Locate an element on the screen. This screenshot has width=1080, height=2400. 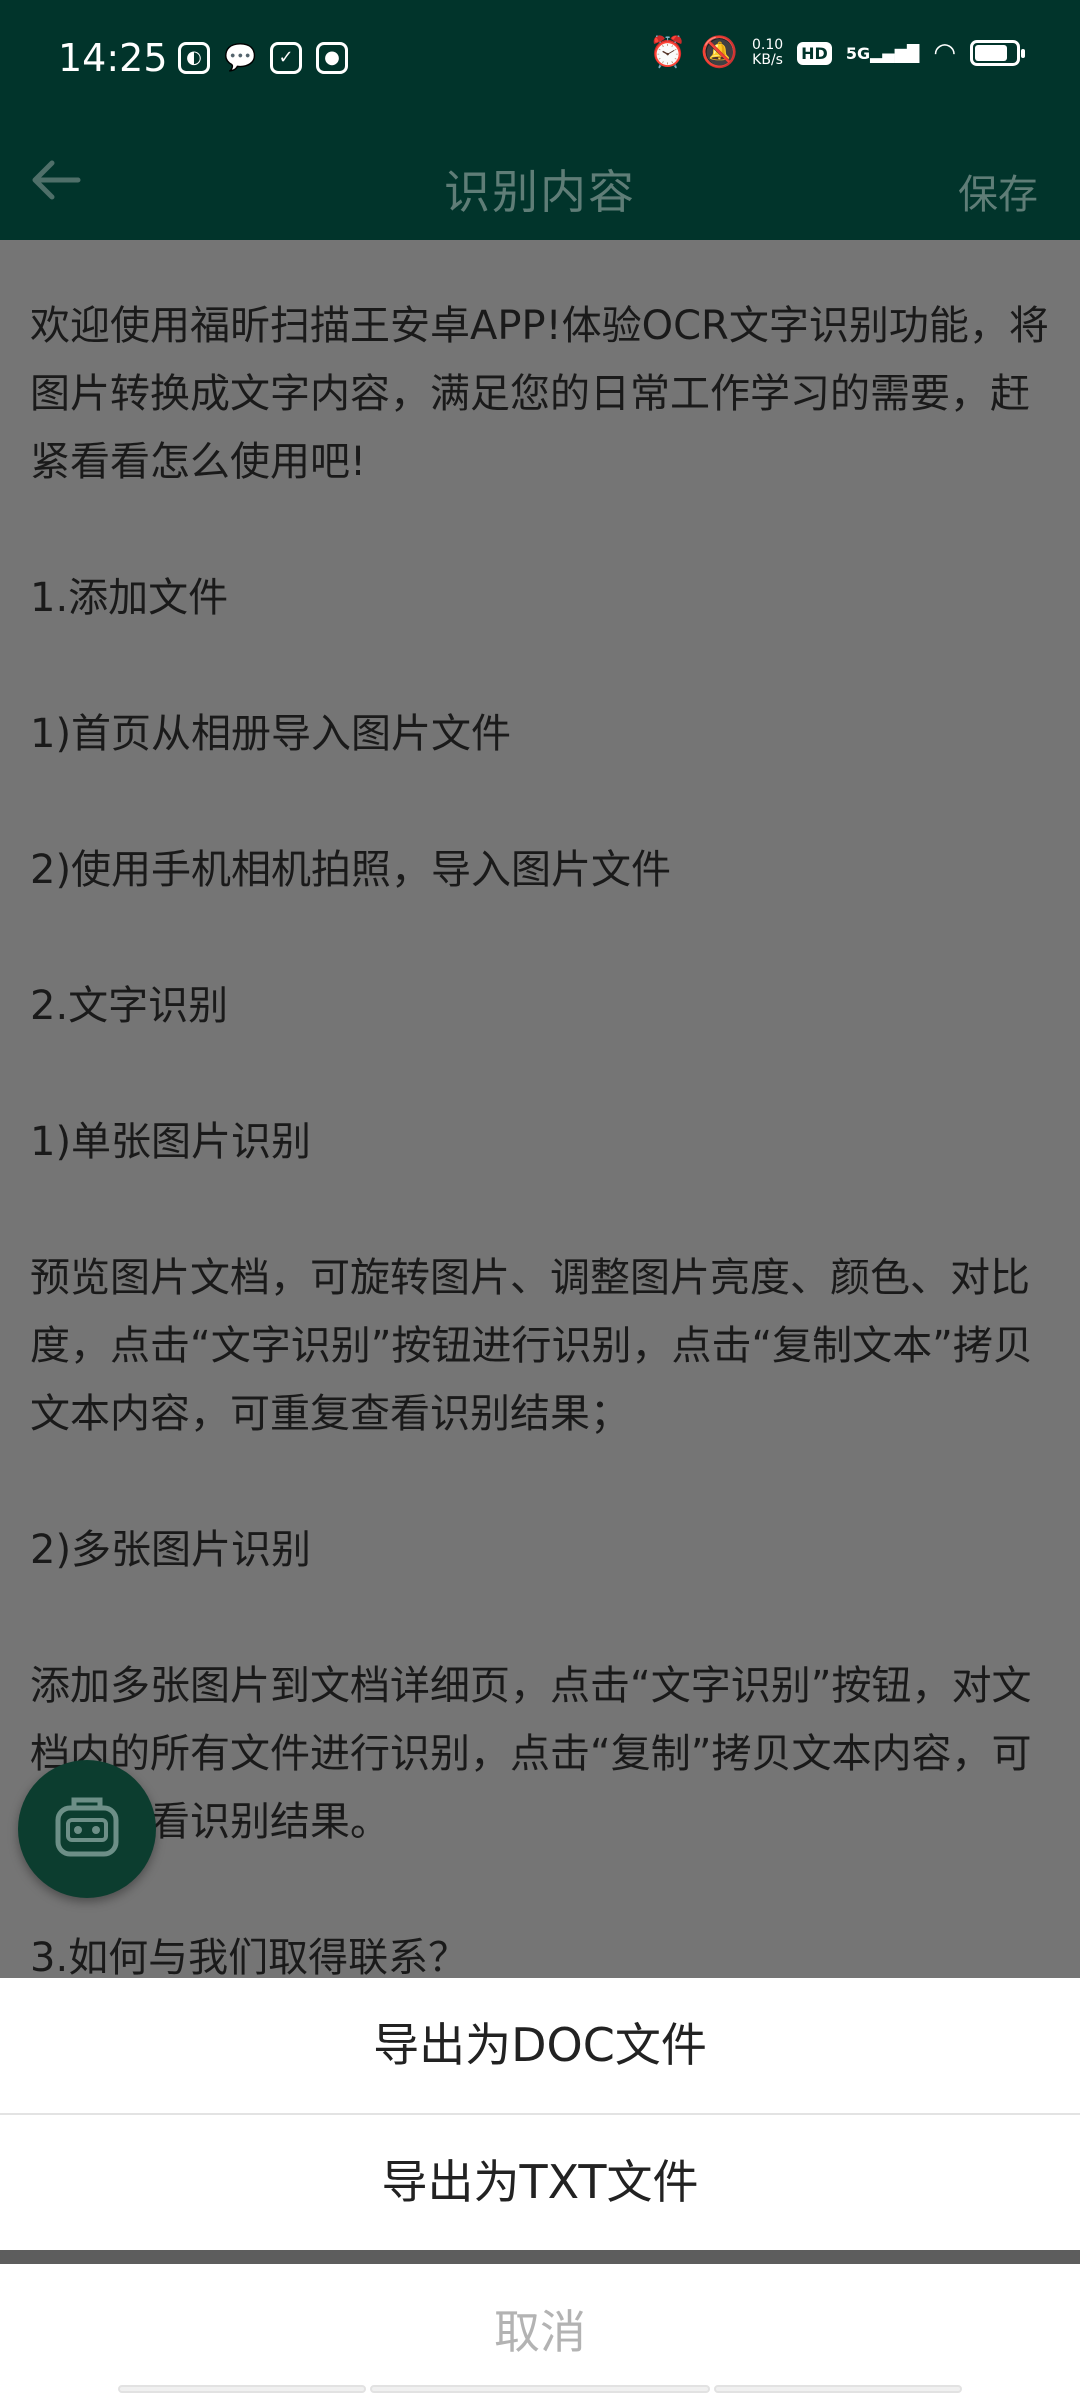
status-time: 14:25 is located at coordinates (113, 58).